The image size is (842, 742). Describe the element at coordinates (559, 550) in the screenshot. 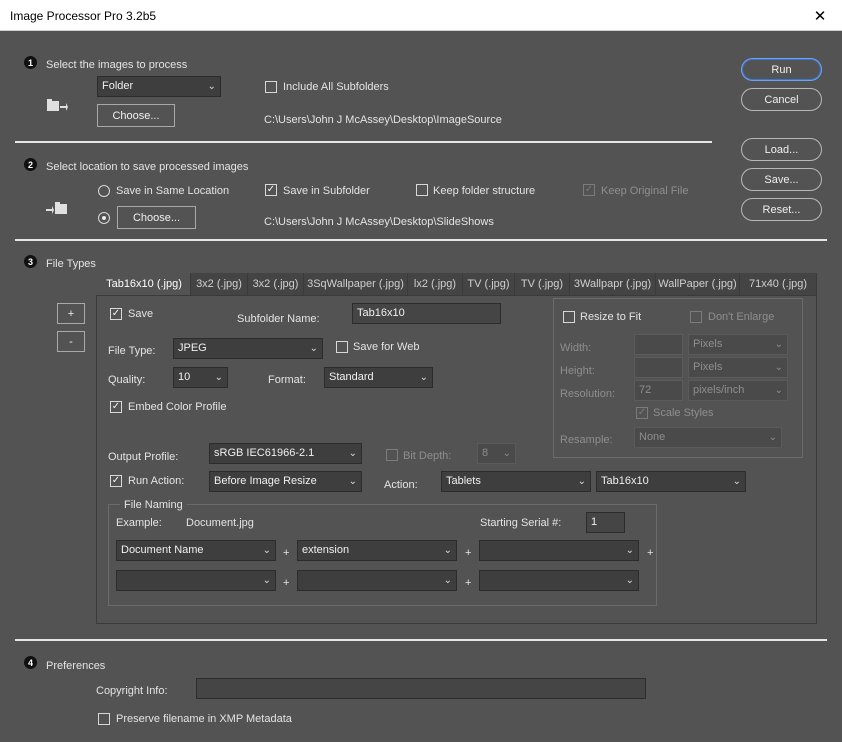

I see `naming-select-3: ⌄` at that location.